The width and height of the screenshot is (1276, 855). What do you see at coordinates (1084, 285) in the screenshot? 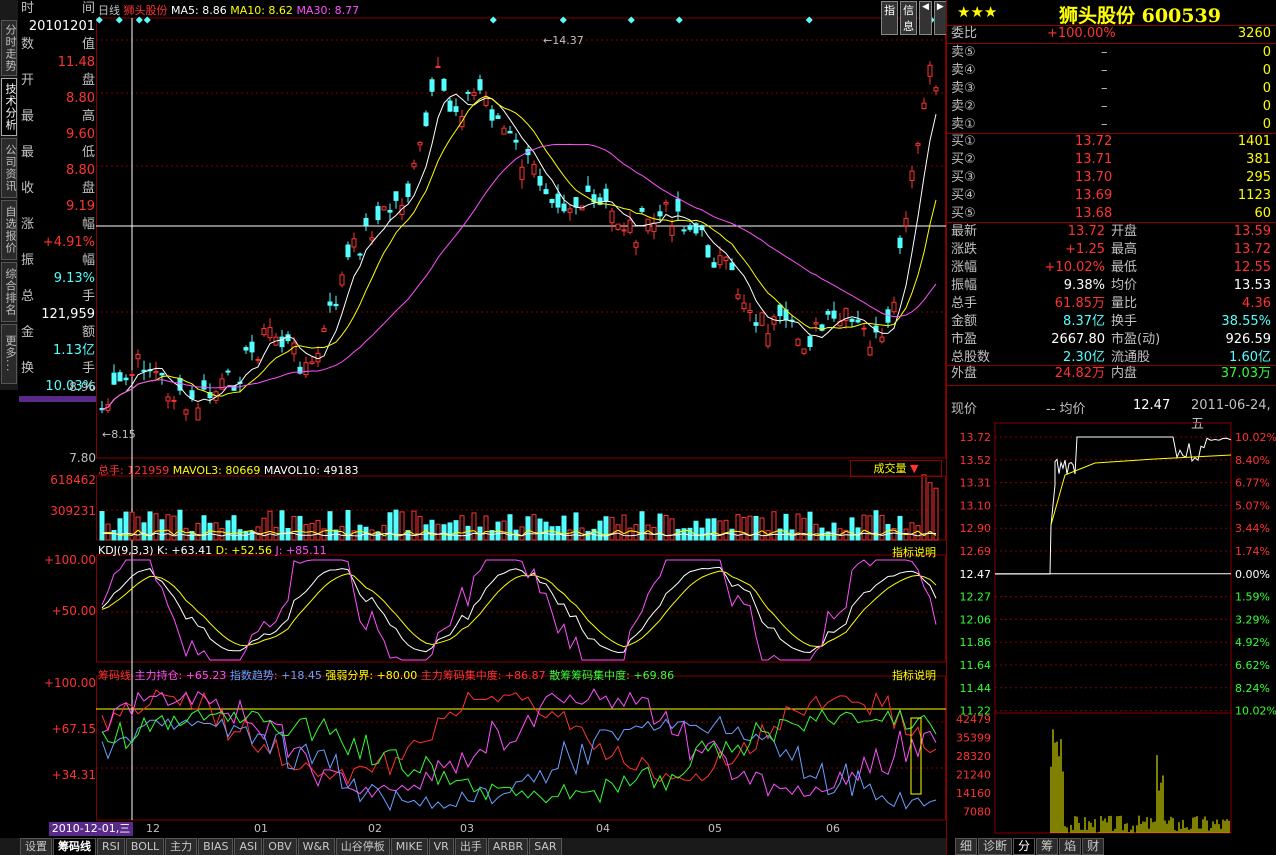
I see `stat-value: 9.38%` at bounding box center [1084, 285].